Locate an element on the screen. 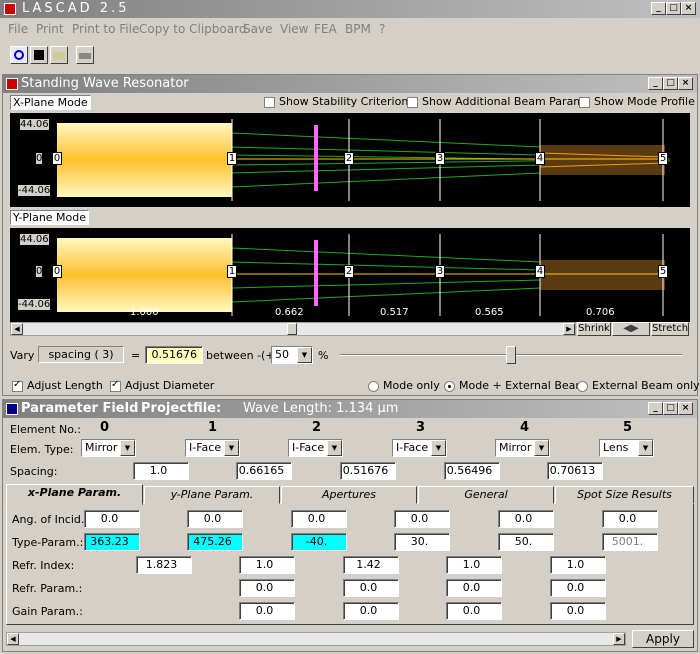 Image resolution: width=700 pixels, height=654 pixels. menu-file: File is located at coordinates (18, 29).